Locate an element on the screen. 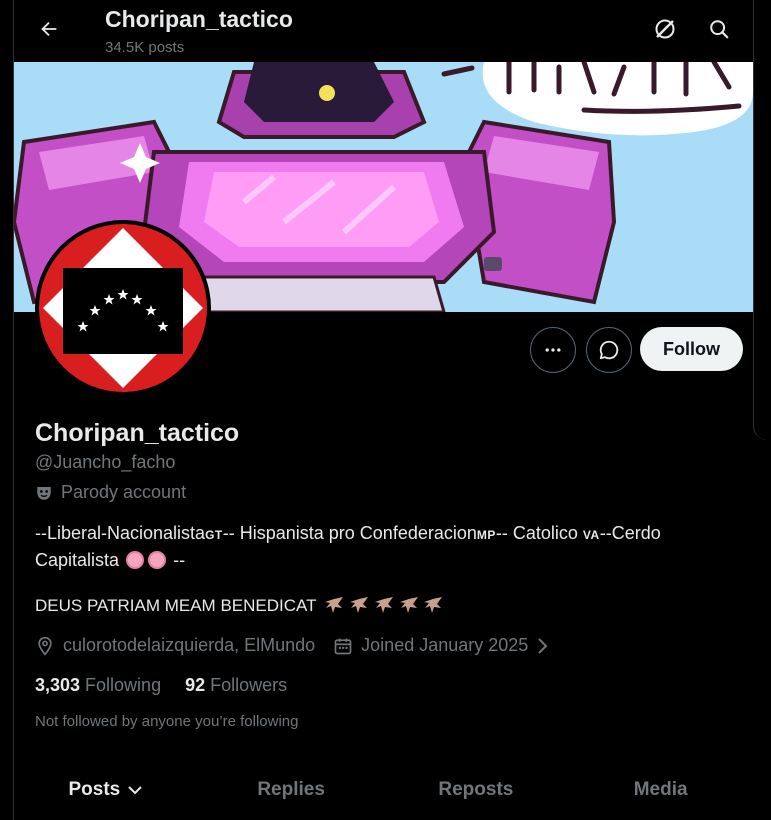  bio-segment: --Cerdo is located at coordinates (630, 533).